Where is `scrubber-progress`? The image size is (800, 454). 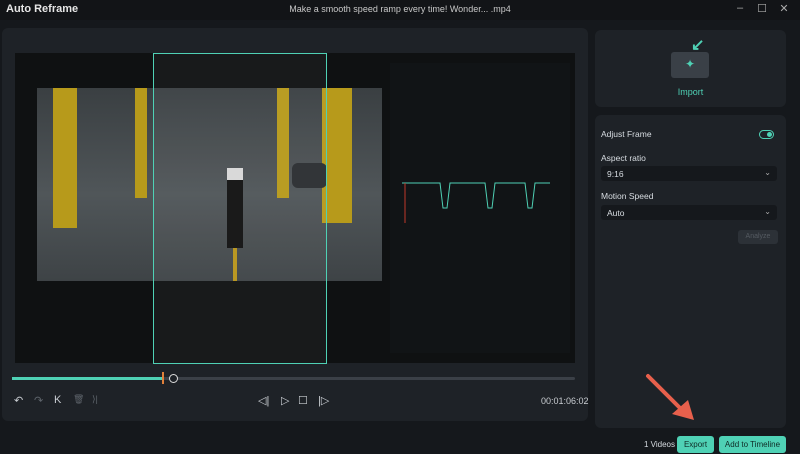
scrubber-progress is located at coordinates (88, 378).